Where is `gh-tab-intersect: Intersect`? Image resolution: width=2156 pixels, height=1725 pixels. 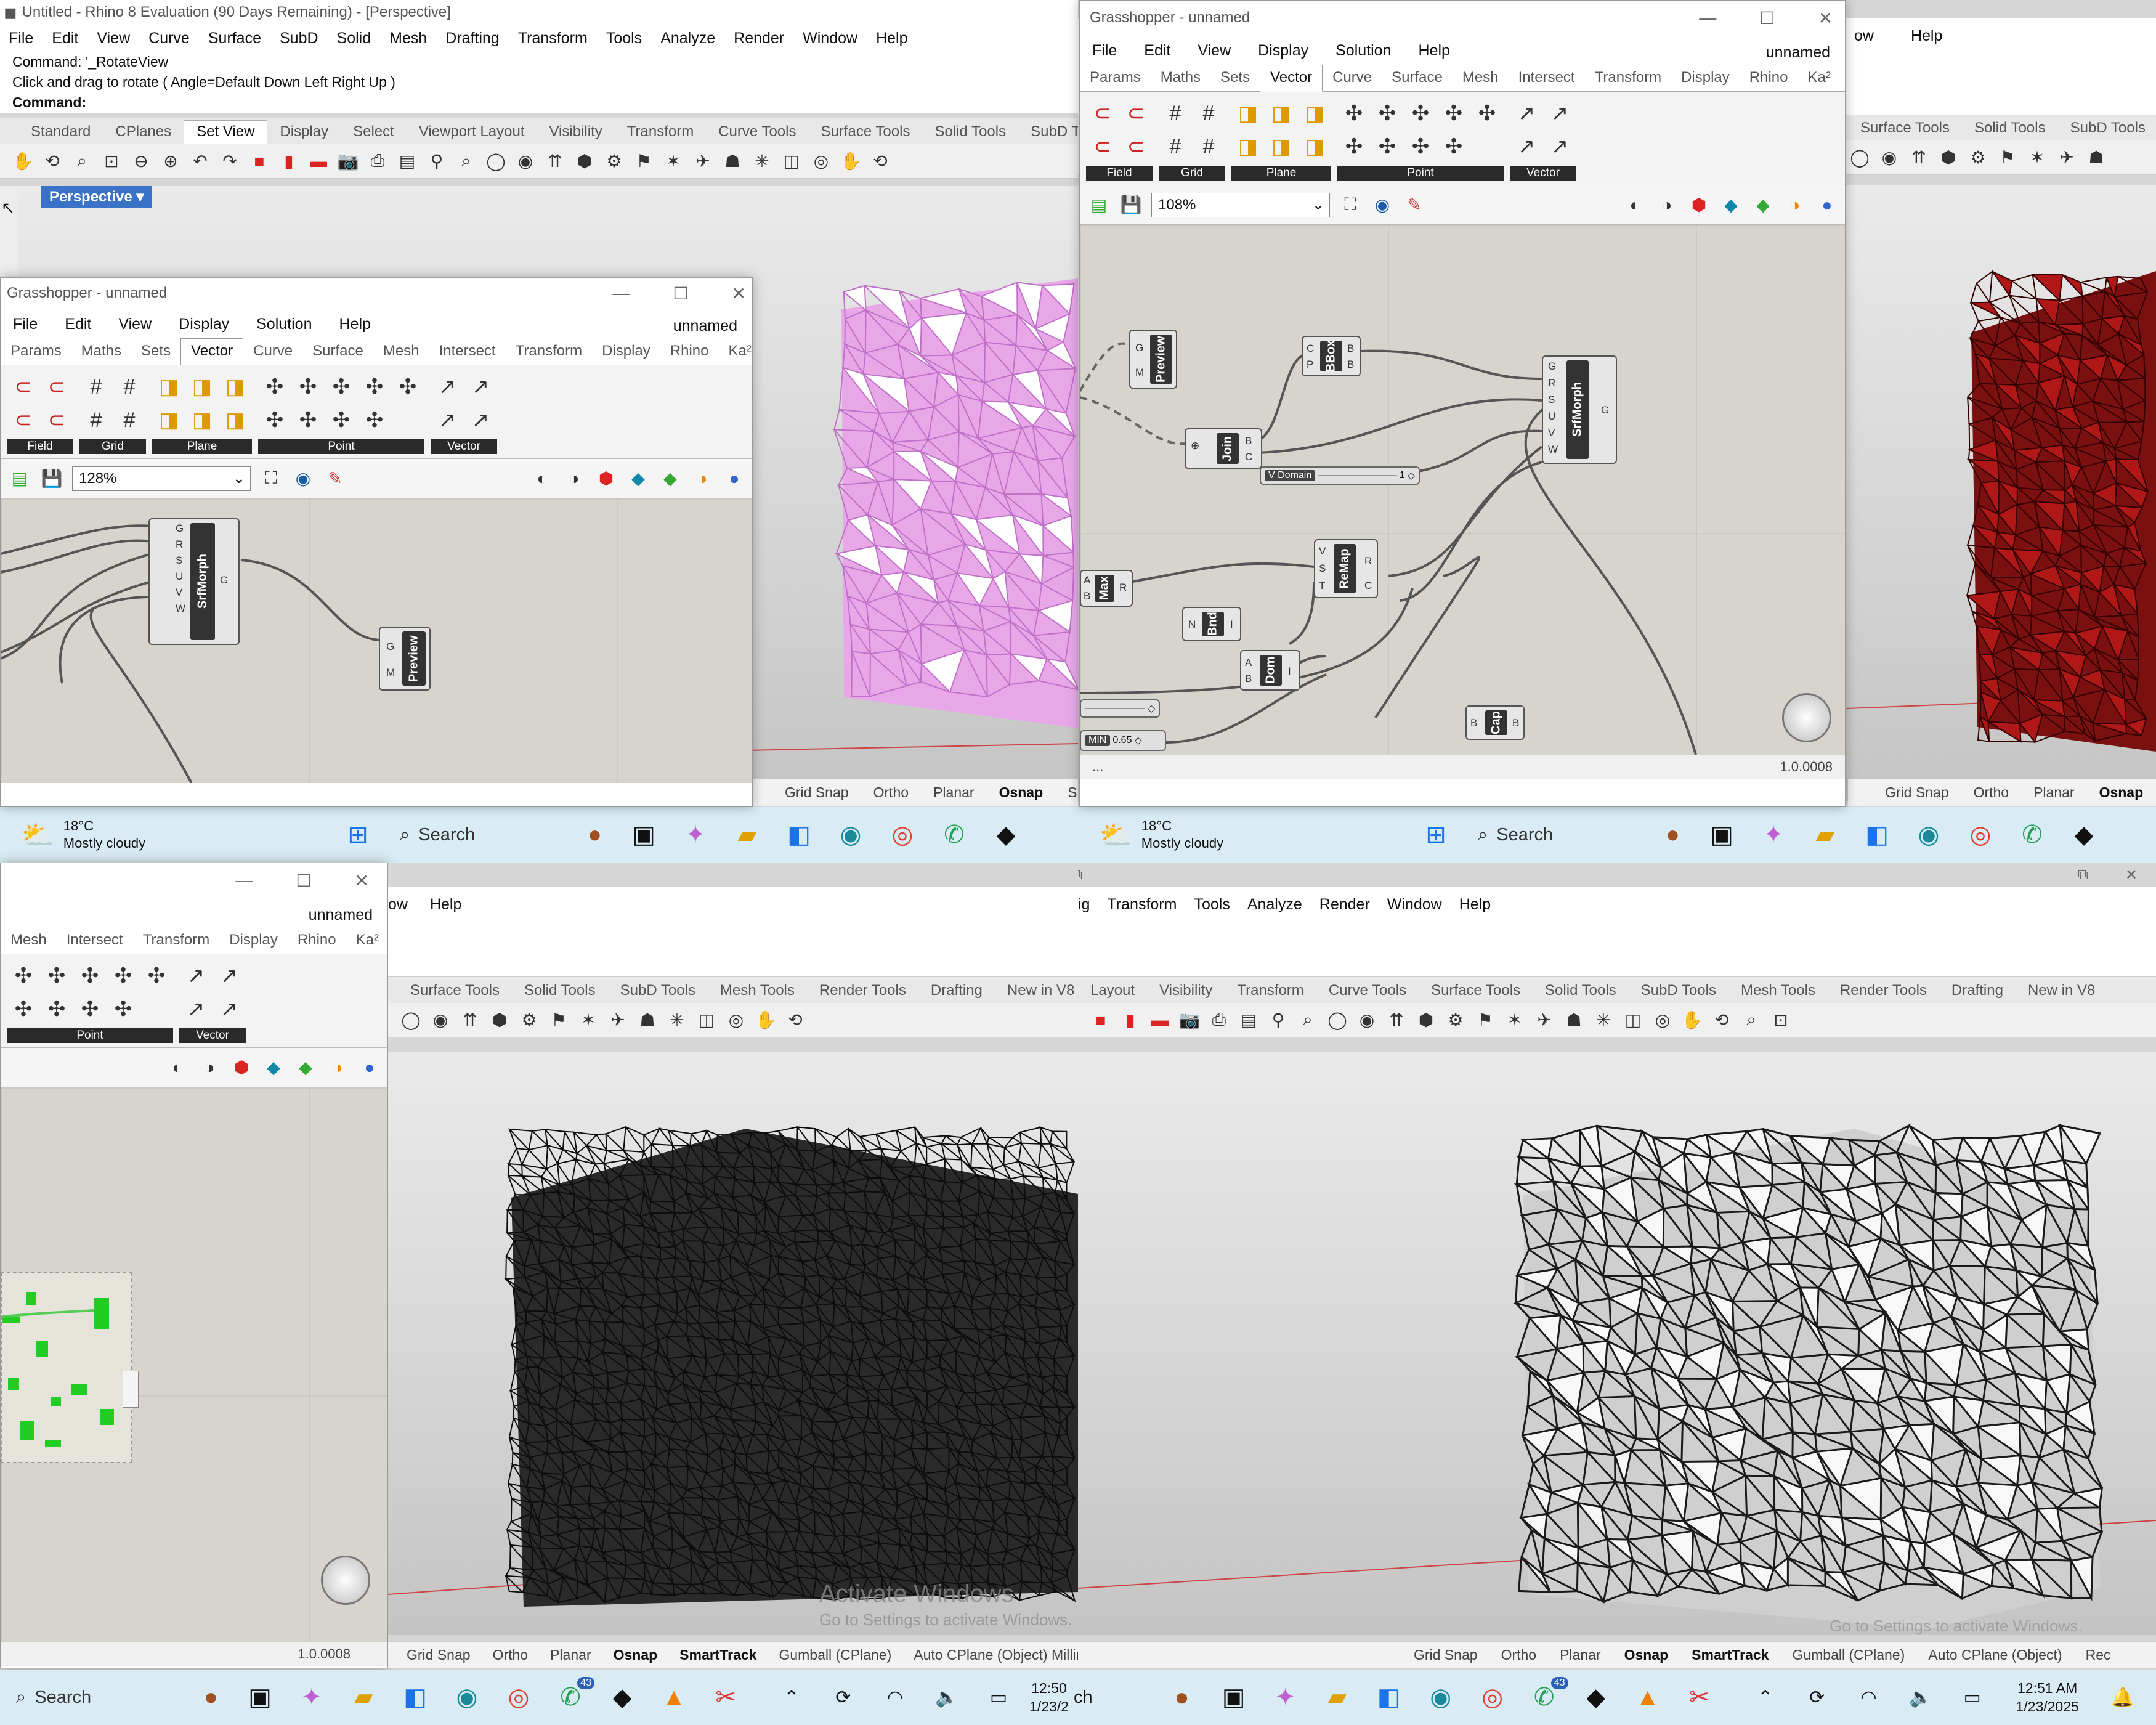 gh-tab-intersect: Intersect is located at coordinates (95, 943).